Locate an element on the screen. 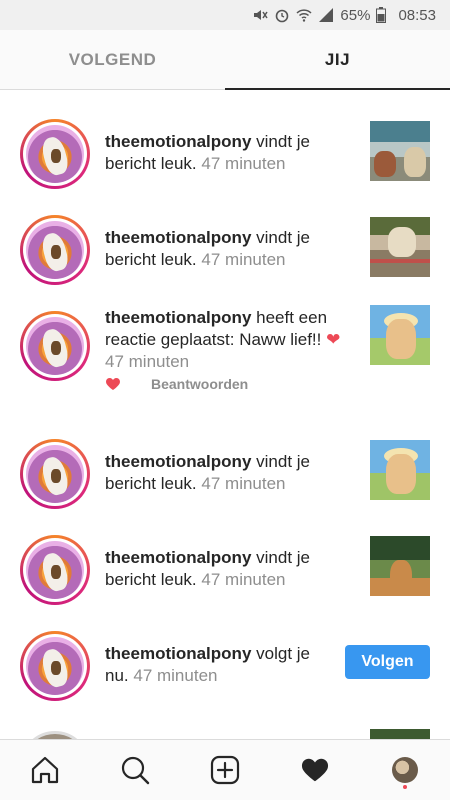 This screenshot has width=450, height=800. bottom-navigation is located at coordinates (225, 769).